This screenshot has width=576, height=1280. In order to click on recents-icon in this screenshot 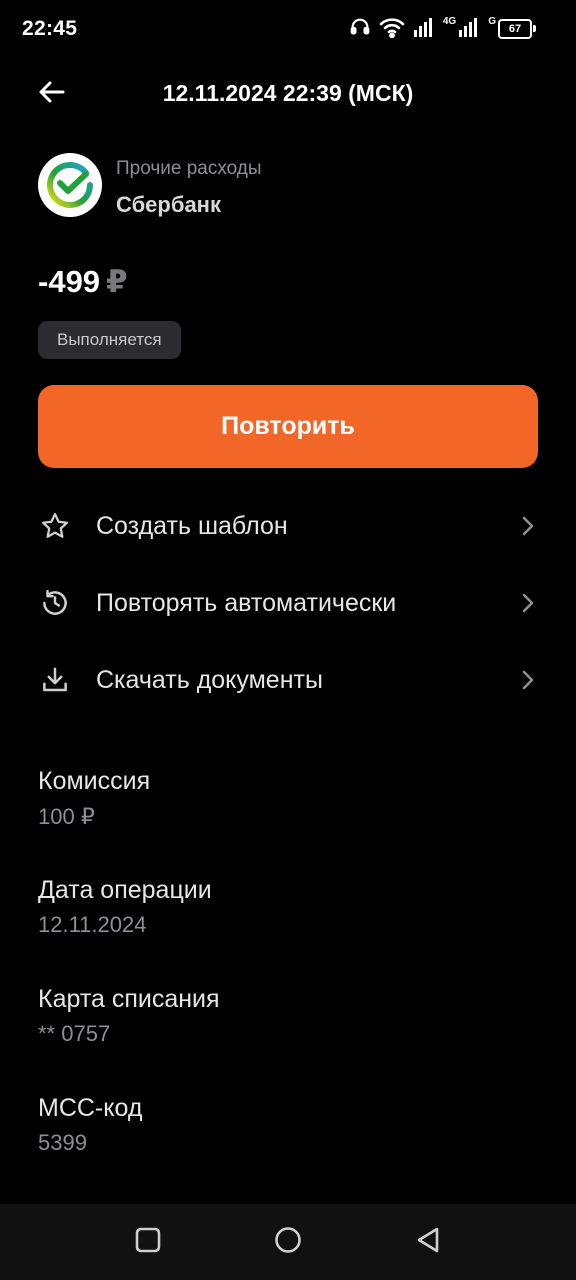, I will do `click(148, 1242)`.